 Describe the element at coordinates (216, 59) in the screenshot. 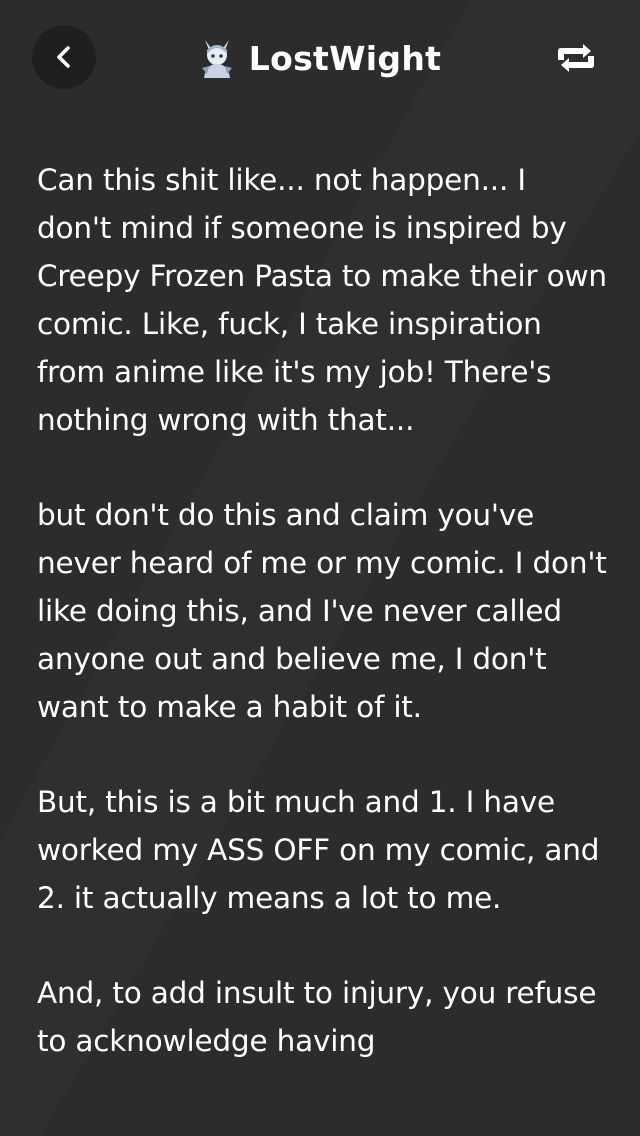

I see `avatar-icon` at that location.